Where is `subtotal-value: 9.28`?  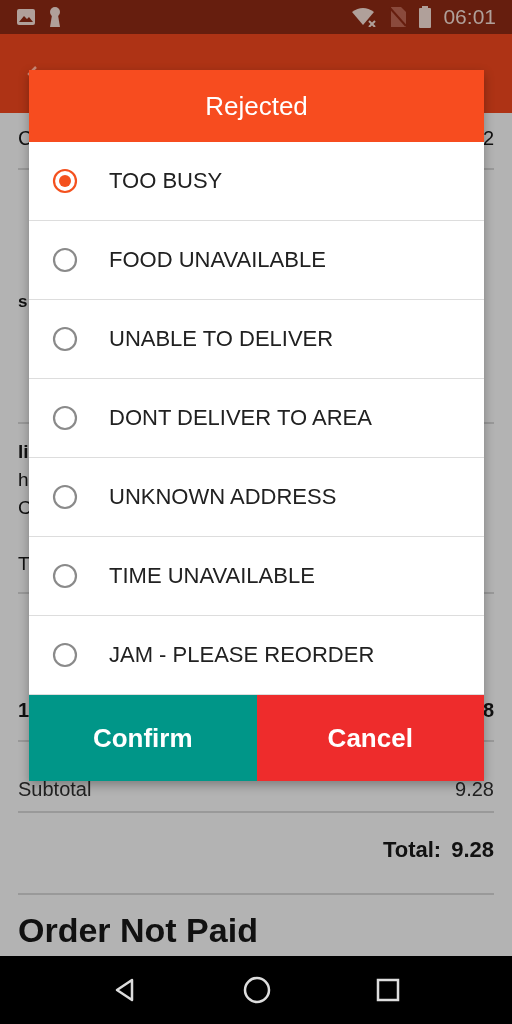 subtotal-value: 9.28 is located at coordinates (474, 789).